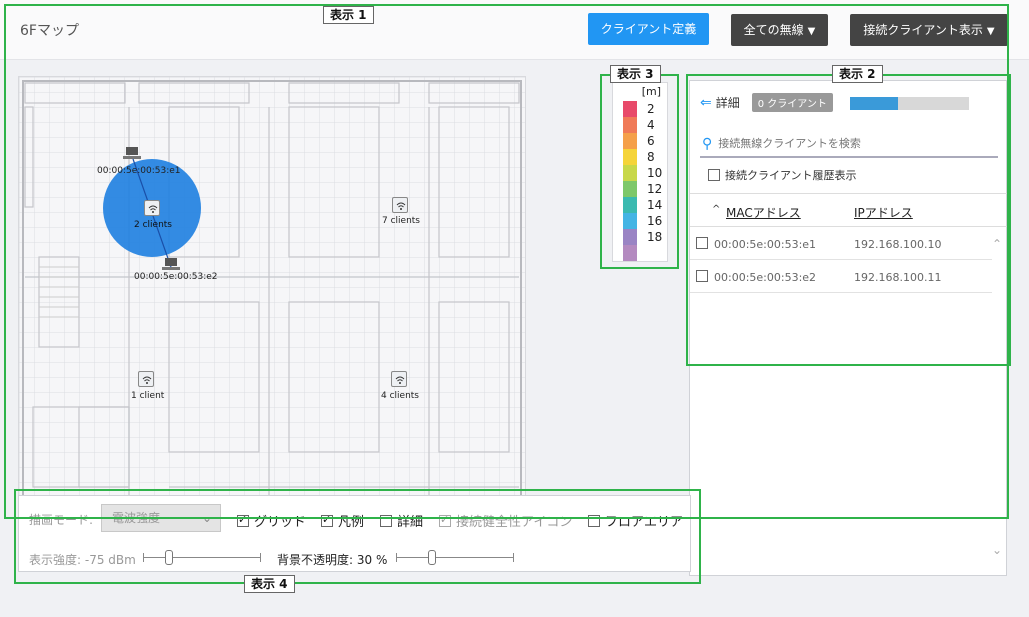 The height and width of the screenshot is (617, 1029). I want to click on callout-label-4: 表示 4, so click(269, 584).